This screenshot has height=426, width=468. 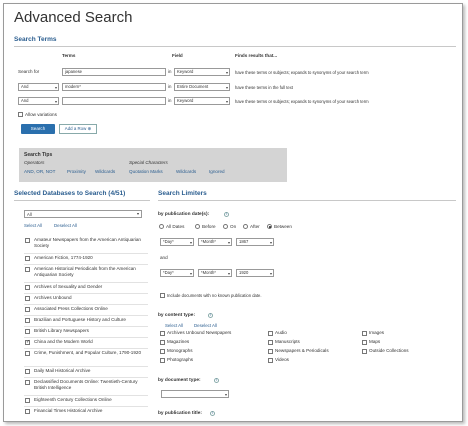 What do you see at coordinates (281, 332) in the screenshot?
I see `content-type-label: Audio` at bounding box center [281, 332].